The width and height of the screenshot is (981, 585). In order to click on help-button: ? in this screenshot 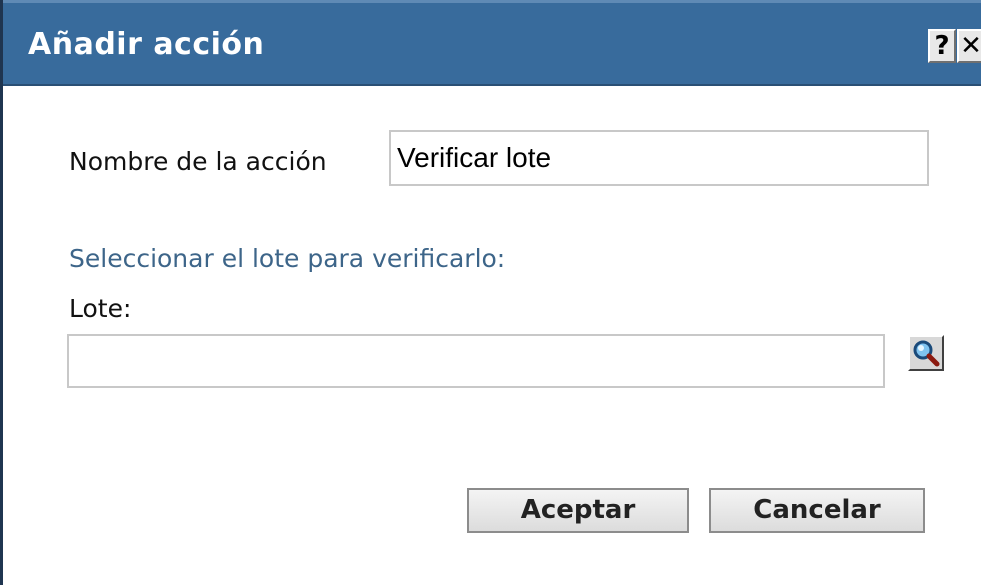, I will do `click(942, 46)`.